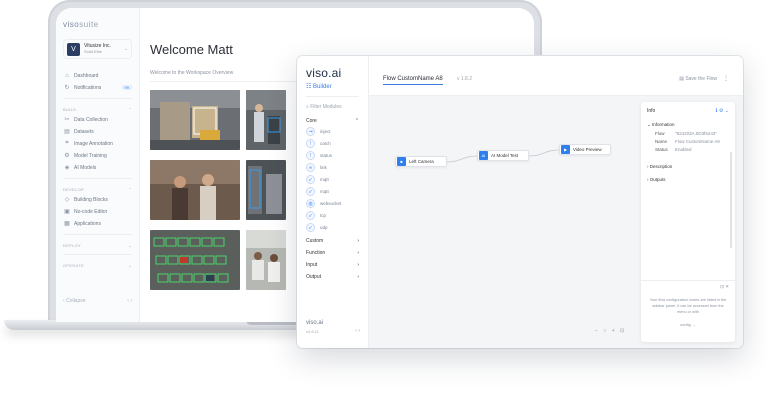 Image resolution: width=768 pixels, height=416 pixels. I want to click on module-label: status, so click(326, 155).